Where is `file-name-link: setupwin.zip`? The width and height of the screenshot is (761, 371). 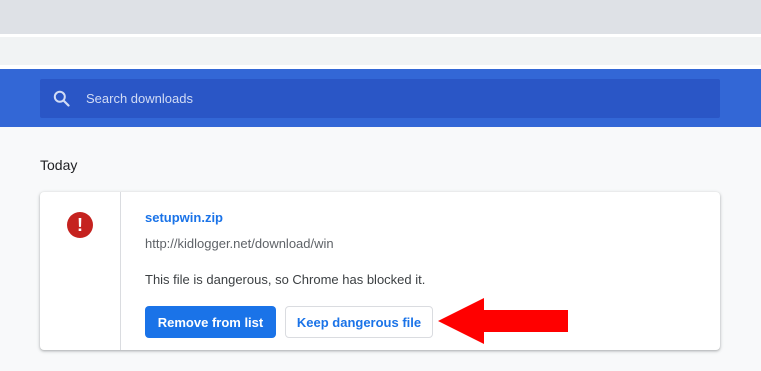 file-name-link: setupwin.zip is located at coordinates (184, 217).